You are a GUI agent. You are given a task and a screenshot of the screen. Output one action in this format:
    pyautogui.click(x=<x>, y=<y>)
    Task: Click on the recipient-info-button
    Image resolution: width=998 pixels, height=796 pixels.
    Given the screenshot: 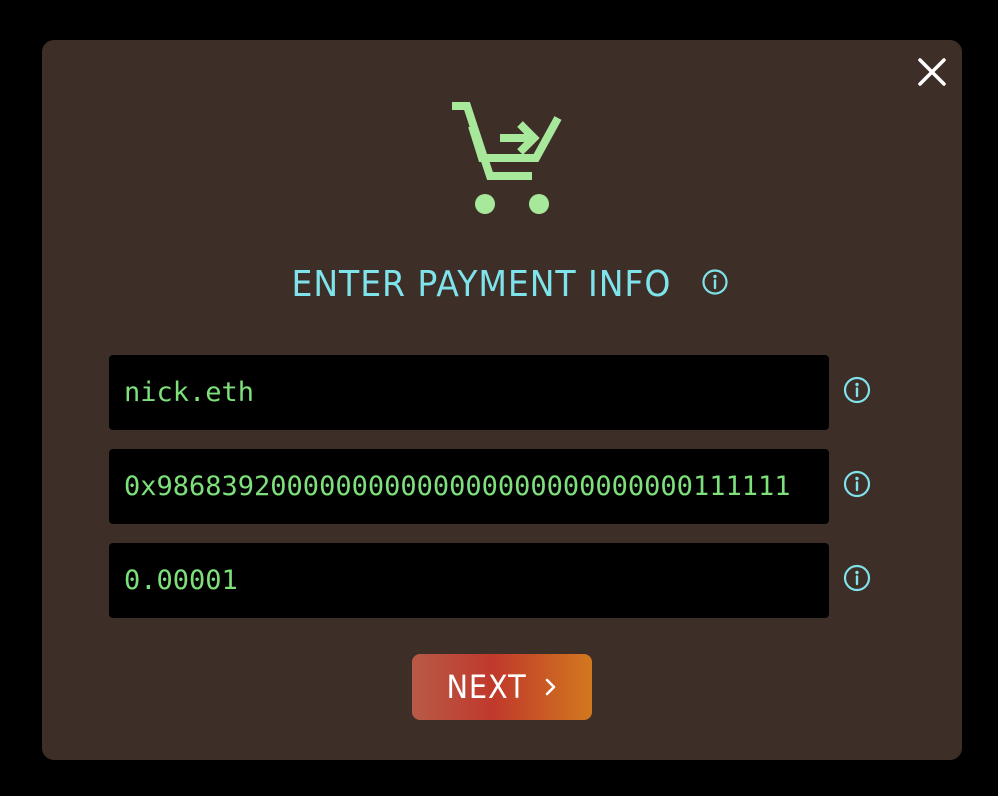 What is the action you would take?
    pyautogui.click(x=857, y=390)
    